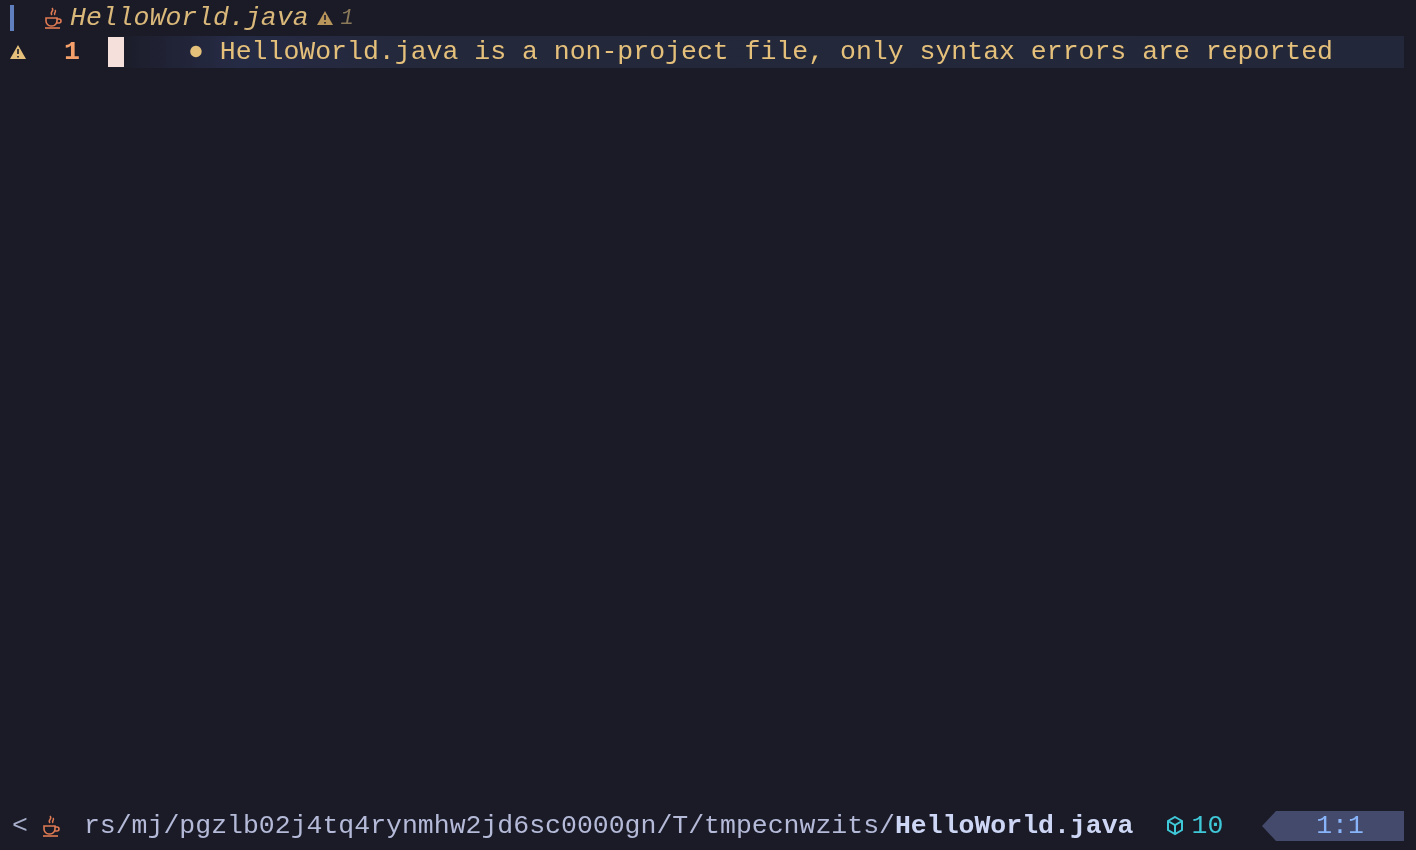 Image resolution: width=1416 pixels, height=850 pixels. Describe the element at coordinates (116, 52) in the screenshot. I see `cursor` at that location.